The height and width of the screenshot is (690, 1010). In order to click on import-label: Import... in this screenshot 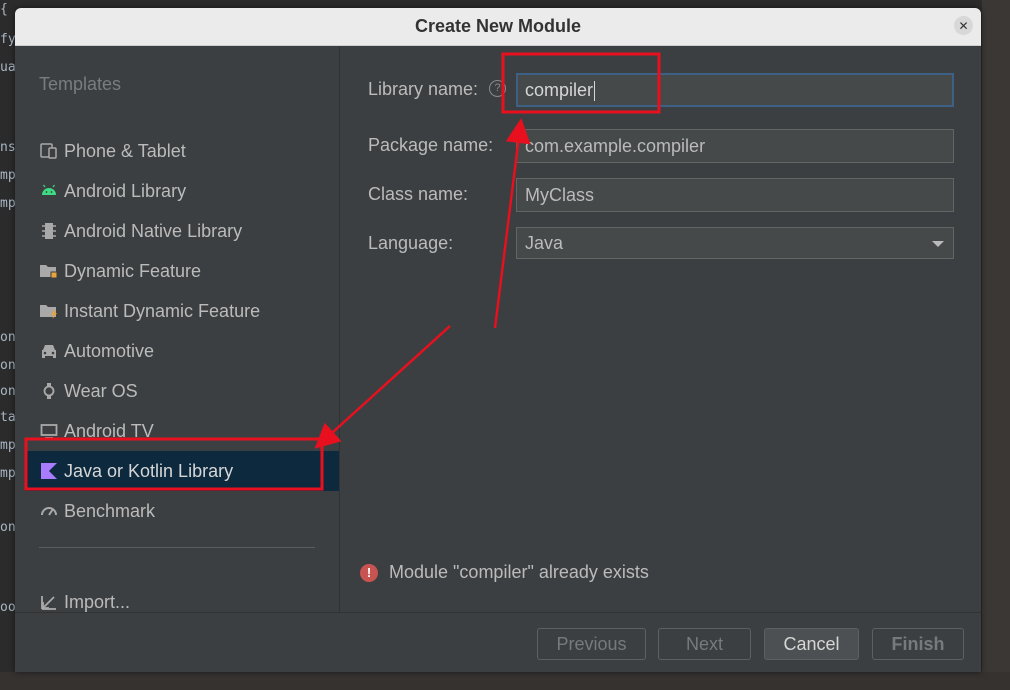, I will do `click(97, 601)`.